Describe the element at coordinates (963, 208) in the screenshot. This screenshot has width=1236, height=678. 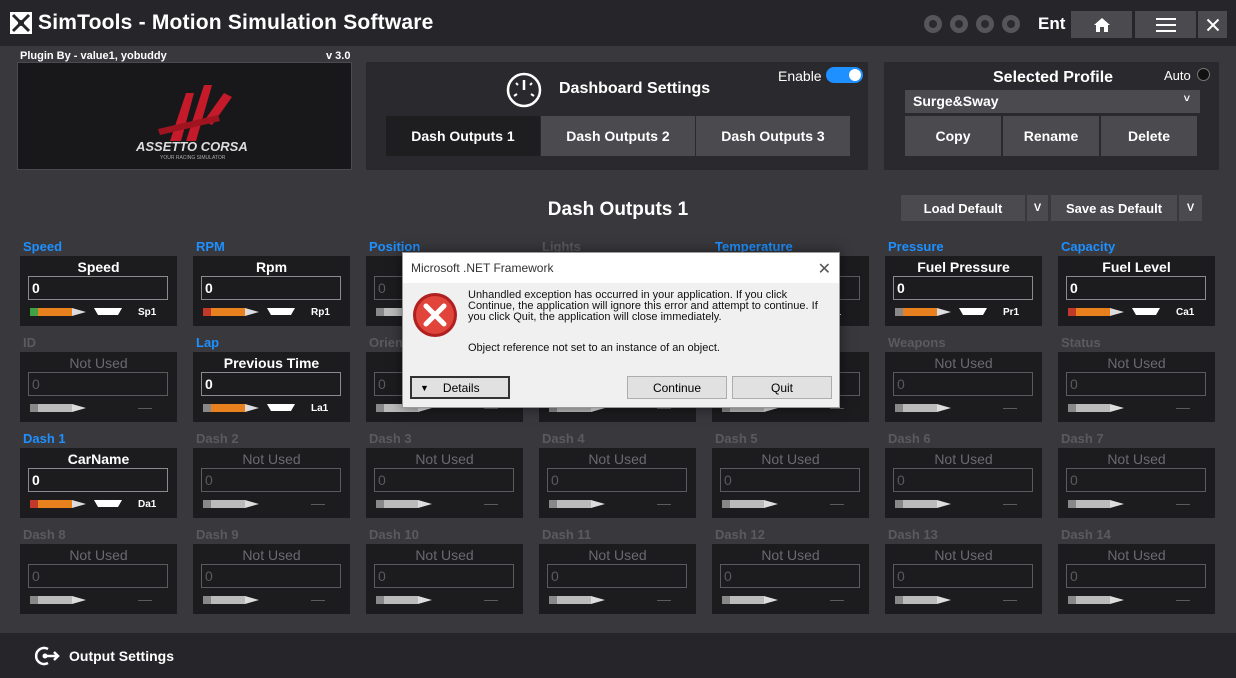
I see `load-default-button: Load Default` at that location.